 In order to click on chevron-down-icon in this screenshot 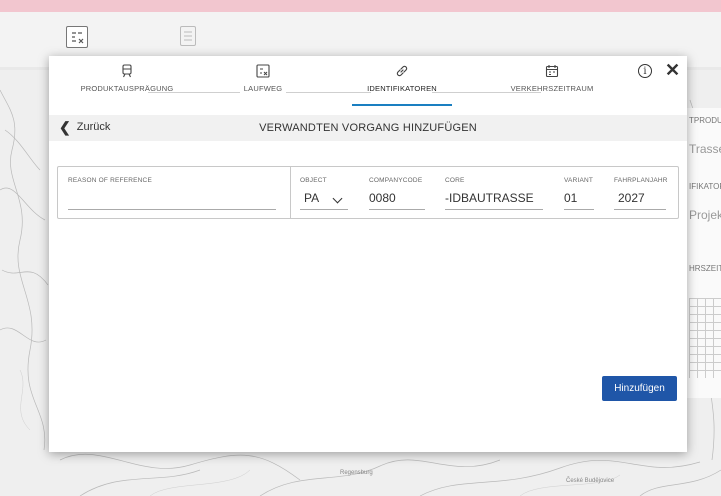, I will do `click(337, 198)`.